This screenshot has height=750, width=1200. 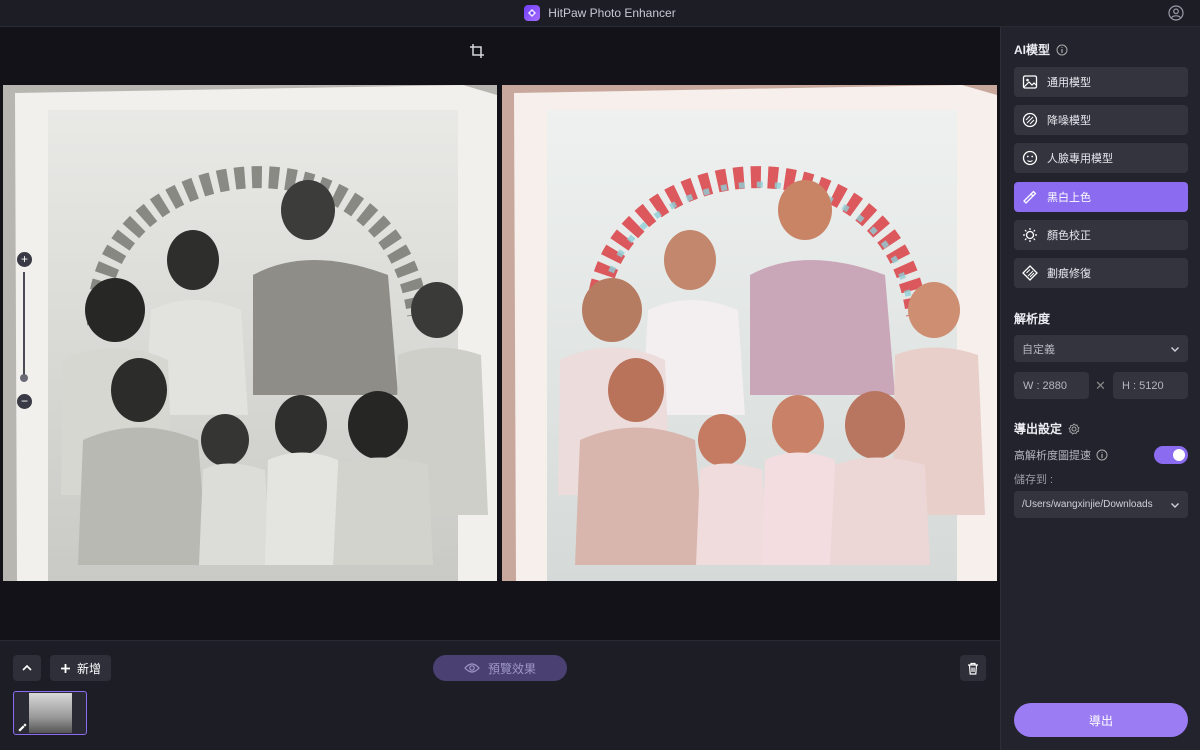 What do you see at coordinates (1176, 13) in the screenshot?
I see `account-icon` at bounding box center [1176, 13].